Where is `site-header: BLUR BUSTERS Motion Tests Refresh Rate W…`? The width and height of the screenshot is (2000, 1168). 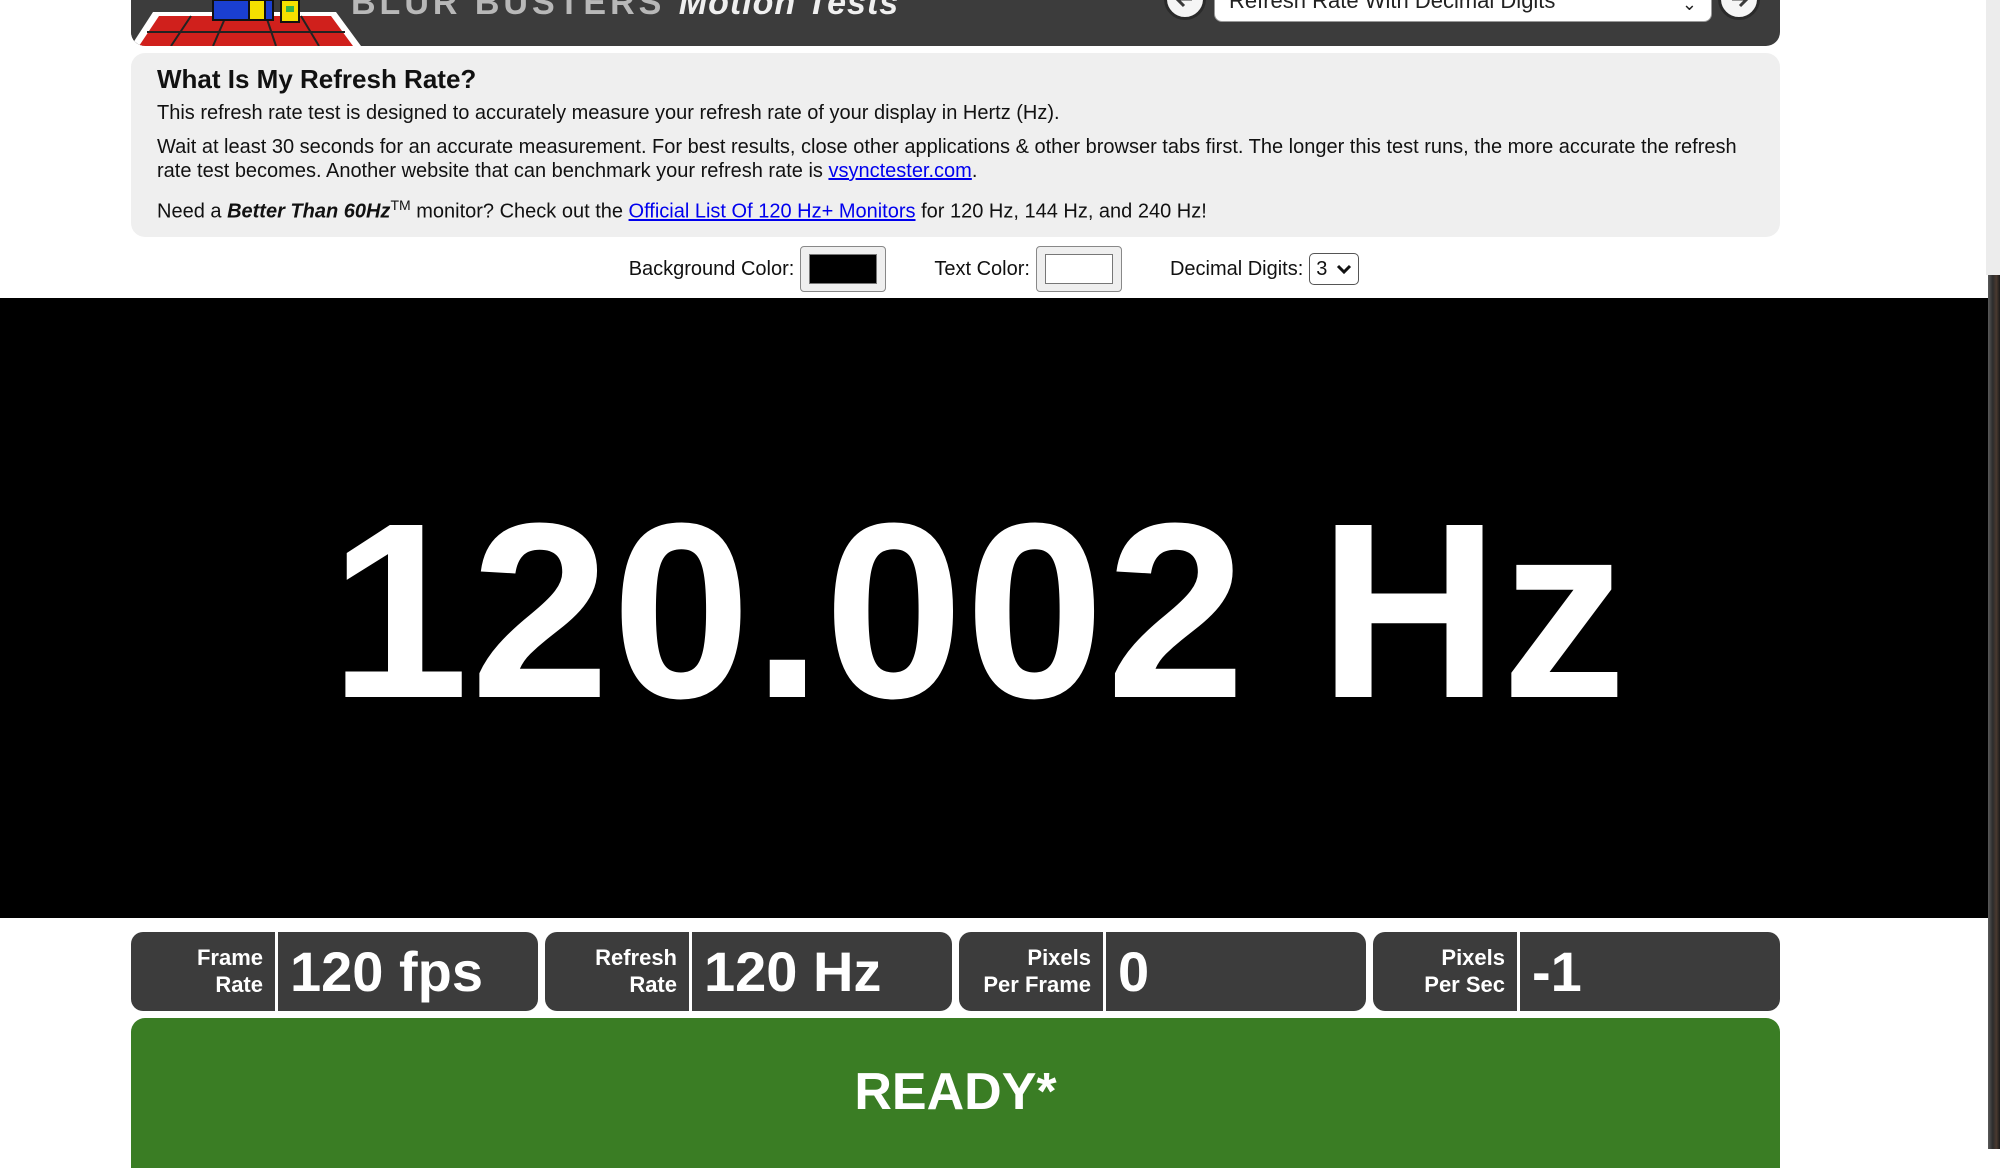
site-header: BLUR BUSTERS Motion Tests Refresh Rate W… is located at coordinates (955, 23).